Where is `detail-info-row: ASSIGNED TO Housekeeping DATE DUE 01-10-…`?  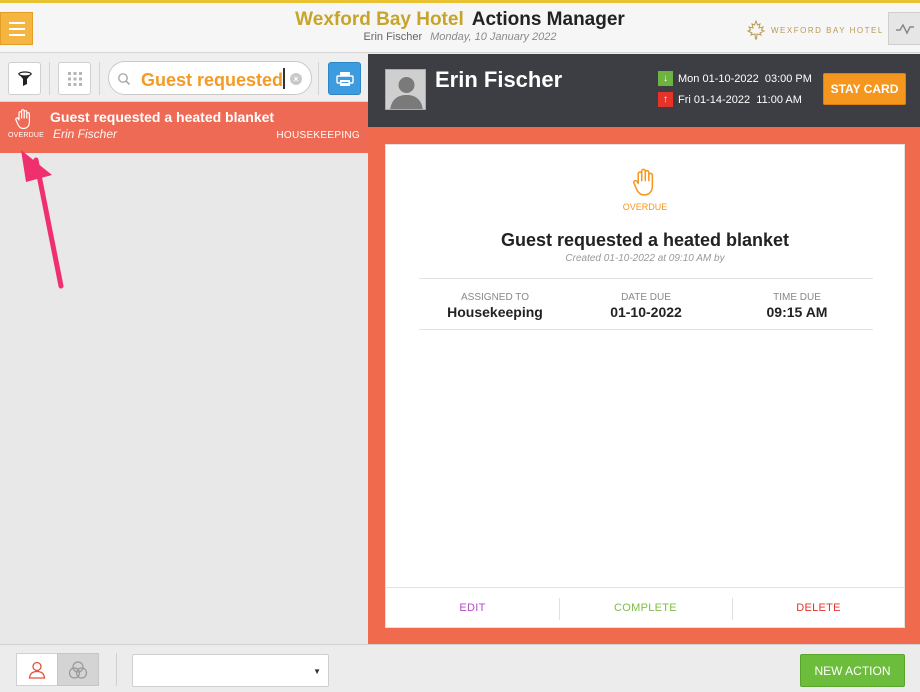
detail-info-row: ASSIGNED TO Housekeeping DATE DUE 01-10-… is located at coordinates (646, 304).